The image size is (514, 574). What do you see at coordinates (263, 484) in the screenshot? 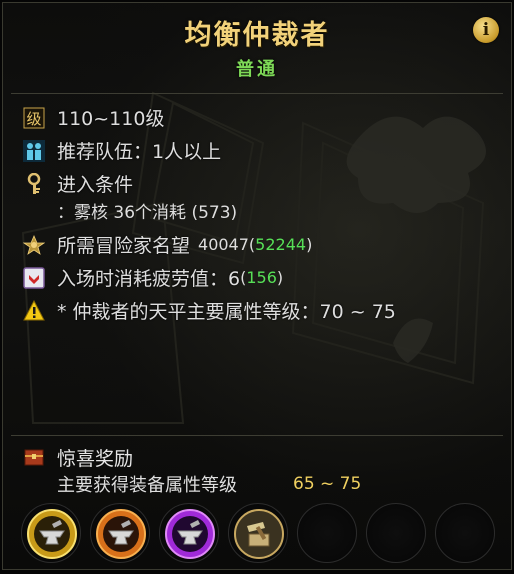
I see `rewards-attribute-line: 主要获得装备属性等级 65 ~ 75` at bounding box center [263, 484].